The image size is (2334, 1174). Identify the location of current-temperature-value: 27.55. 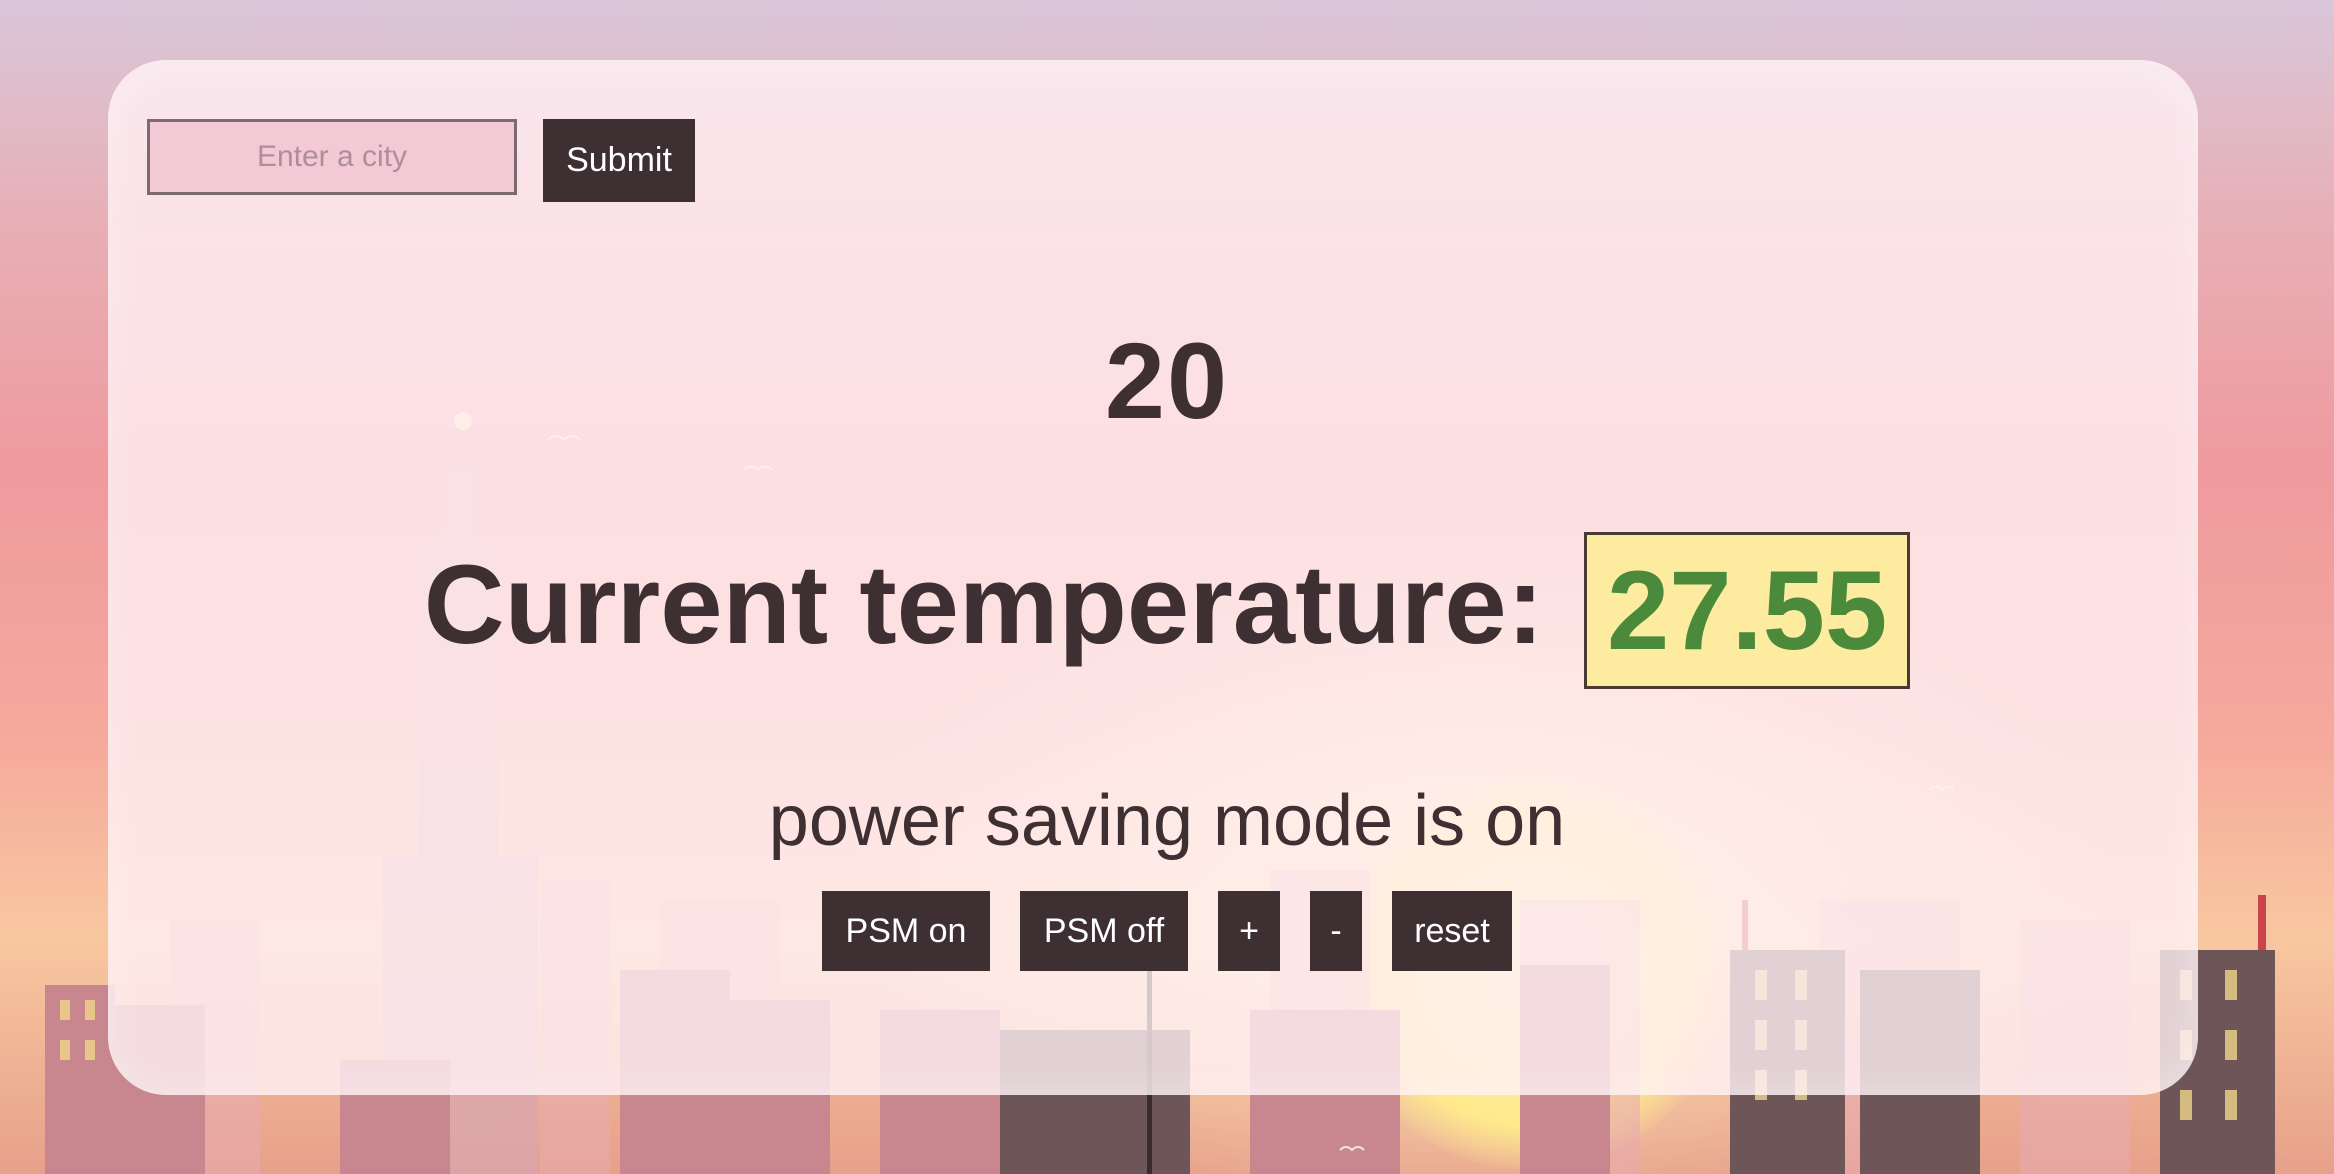
(1747, 611).